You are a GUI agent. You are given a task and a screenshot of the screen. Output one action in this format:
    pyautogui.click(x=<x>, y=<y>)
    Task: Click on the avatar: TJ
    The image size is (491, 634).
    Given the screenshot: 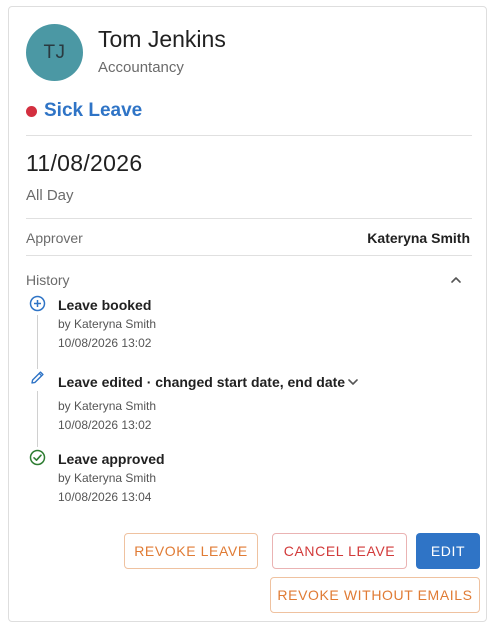 What is the action you would take?
    pyautogui.click(x=54, y=52)
    